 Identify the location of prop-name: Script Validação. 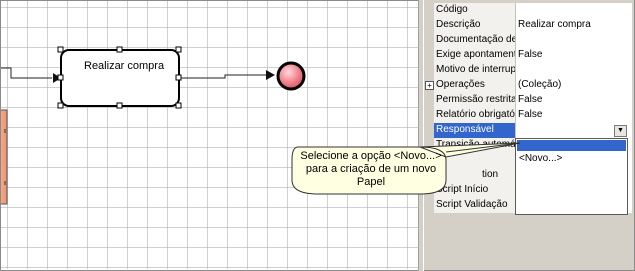
(475, 205).